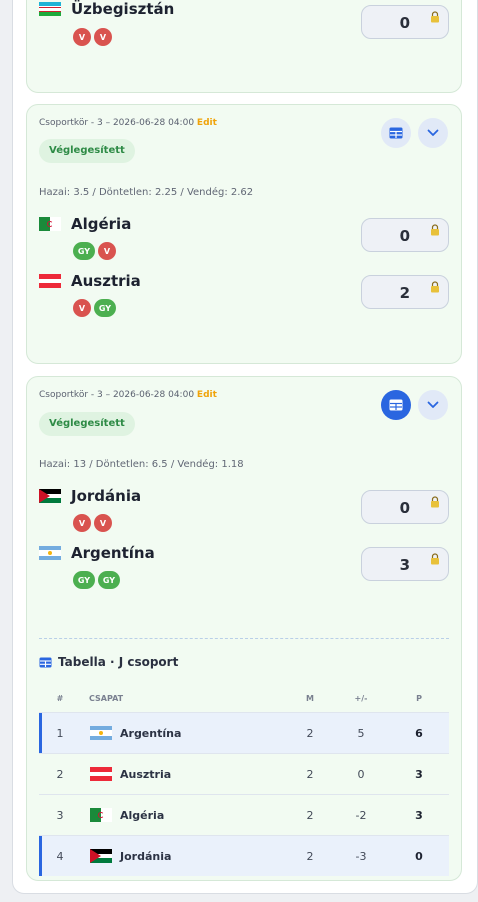 The width and height of the screenshot is (478, 902). I want to click on flag-uzbekistan-icon, so click(50, 9).